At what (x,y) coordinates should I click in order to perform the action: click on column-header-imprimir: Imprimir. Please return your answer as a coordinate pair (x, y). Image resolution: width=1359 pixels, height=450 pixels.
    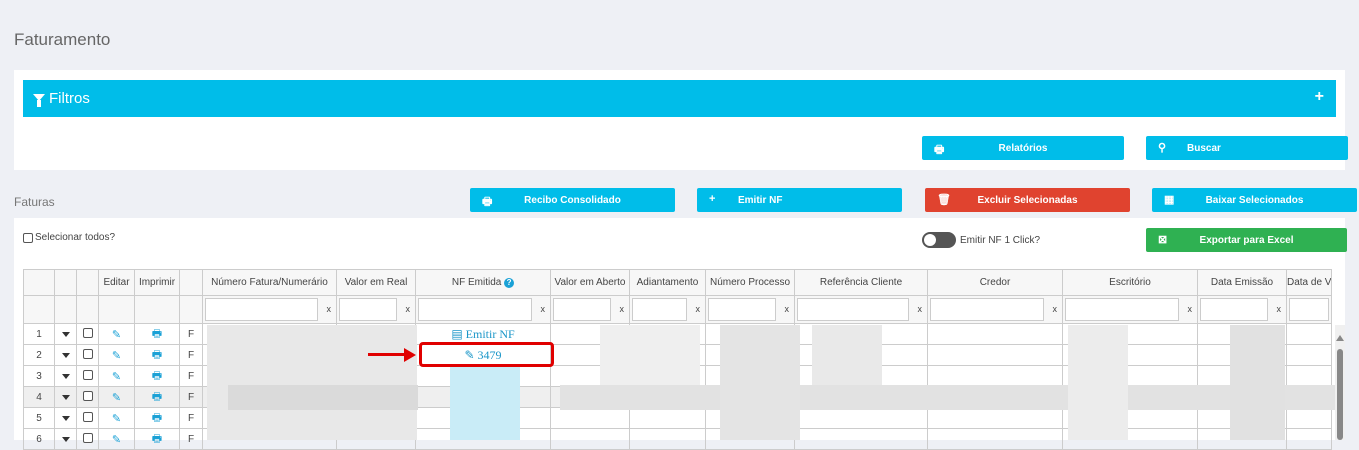
    Looking at the image, I should click on (157, 282).